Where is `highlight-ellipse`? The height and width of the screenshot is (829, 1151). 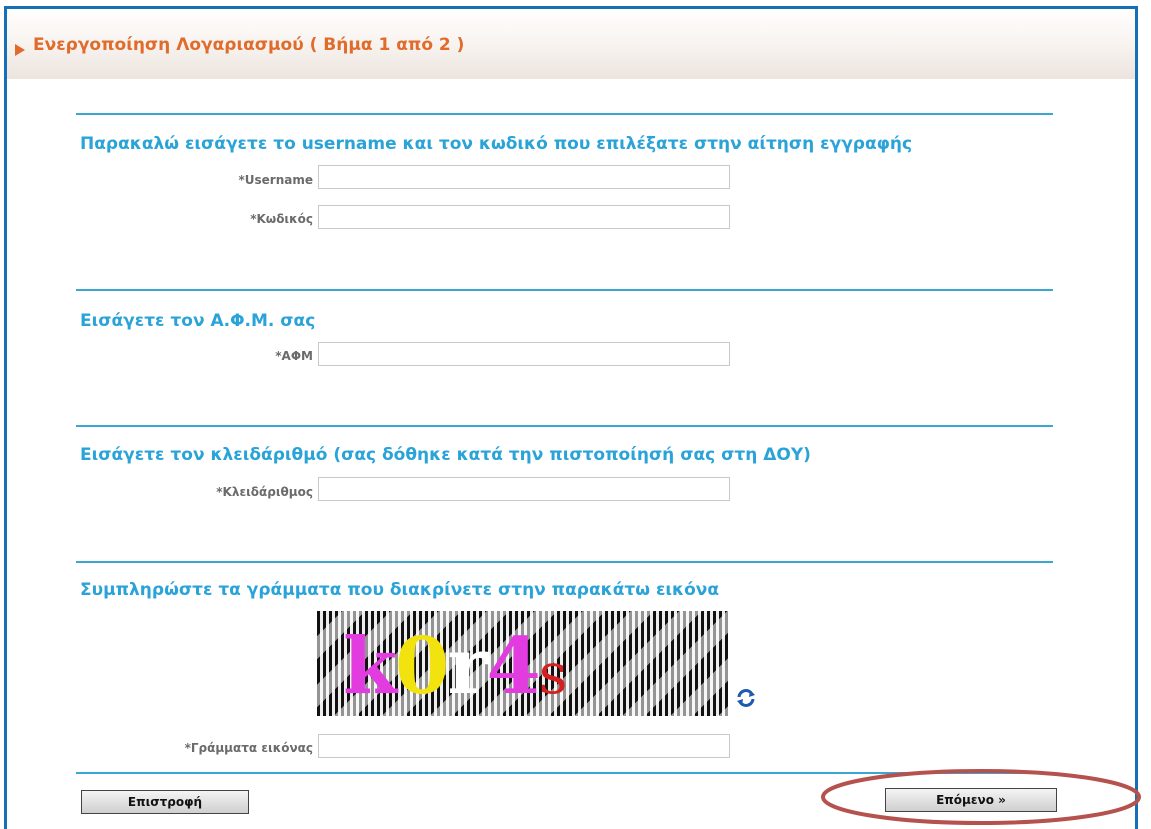
highlight-ellipse is located at coordinates (981, 797).